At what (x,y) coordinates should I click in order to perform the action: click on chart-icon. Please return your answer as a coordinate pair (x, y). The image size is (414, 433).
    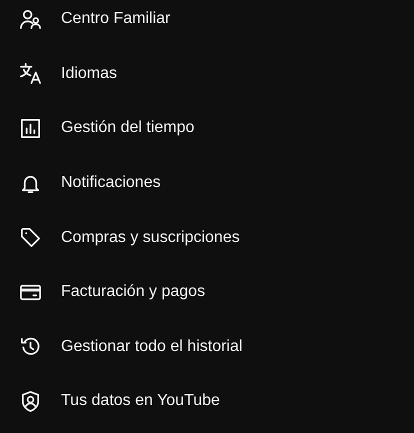
    Looking at the image, I should click on (30, 128).